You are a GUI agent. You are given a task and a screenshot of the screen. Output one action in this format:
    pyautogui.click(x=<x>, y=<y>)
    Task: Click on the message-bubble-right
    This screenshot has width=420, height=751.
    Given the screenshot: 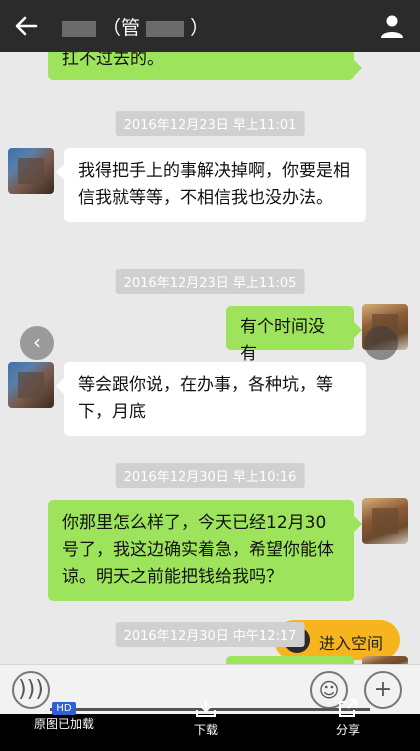 What is the action you would take?
    pyautogui.click(x=290, y=660)
    